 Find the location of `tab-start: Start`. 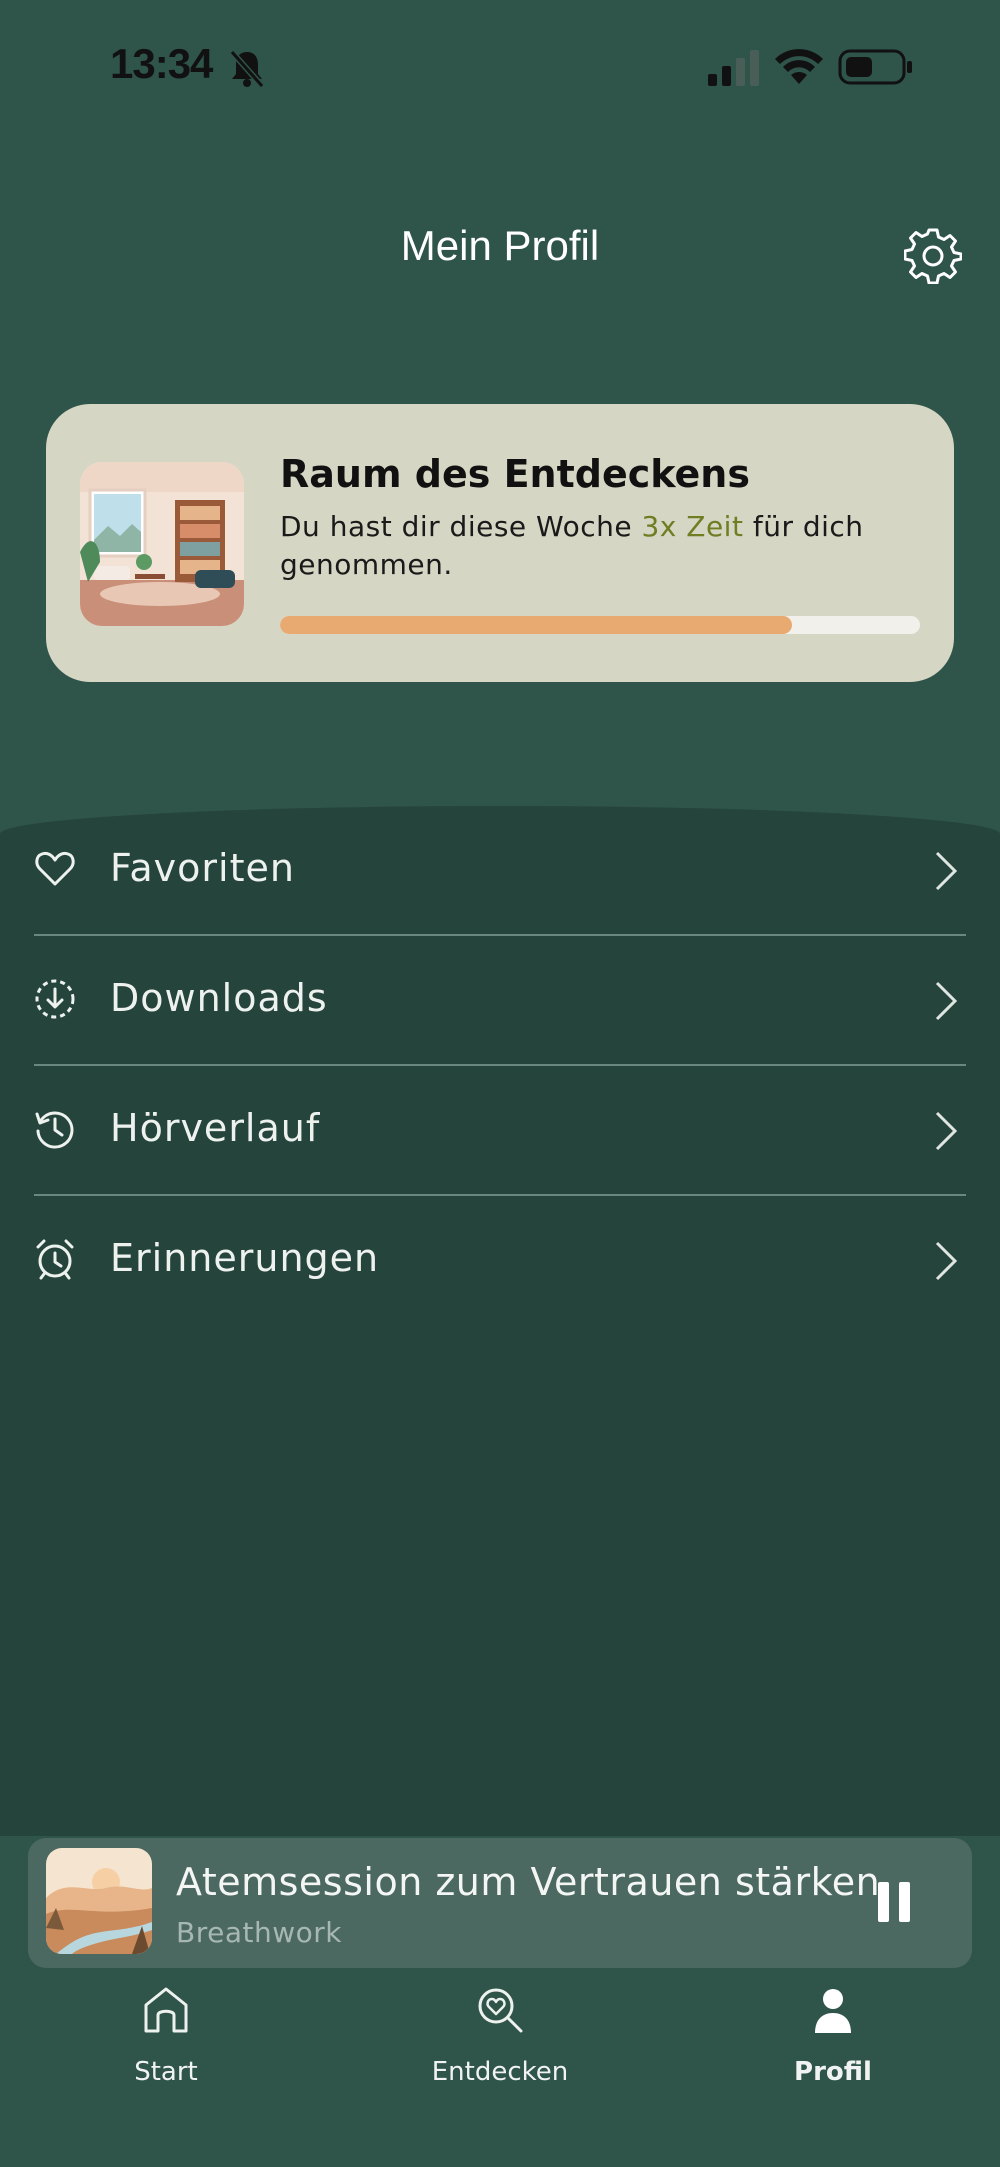

tab-start: Start is located at coordinates (166, 2035).